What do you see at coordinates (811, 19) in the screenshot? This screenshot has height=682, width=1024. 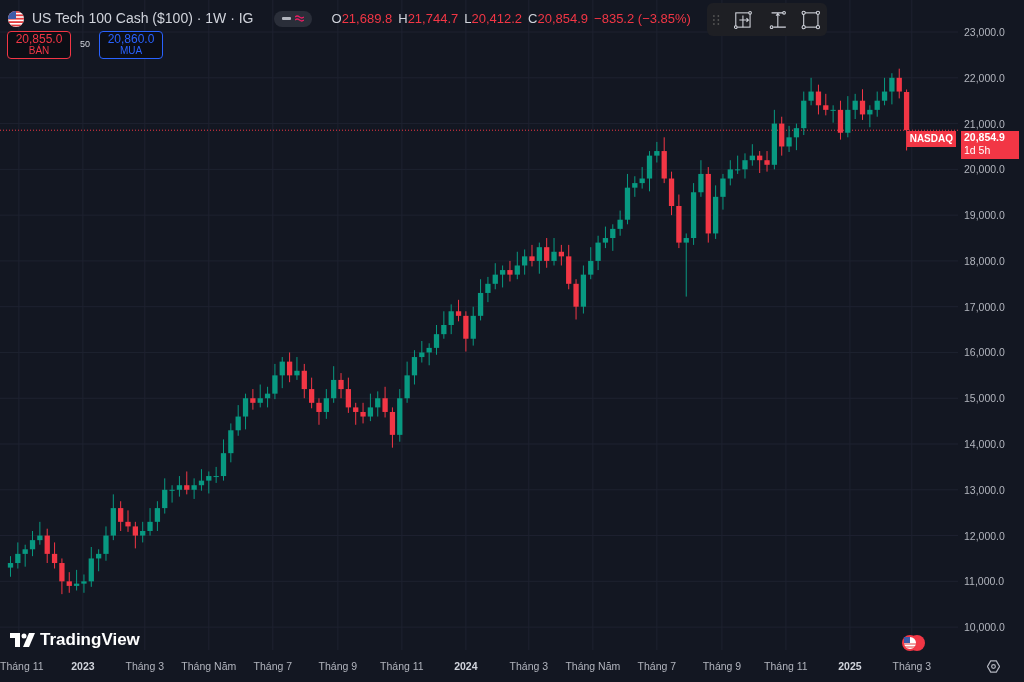 I see `rectangle-icon` at bounding box center [811, 19].